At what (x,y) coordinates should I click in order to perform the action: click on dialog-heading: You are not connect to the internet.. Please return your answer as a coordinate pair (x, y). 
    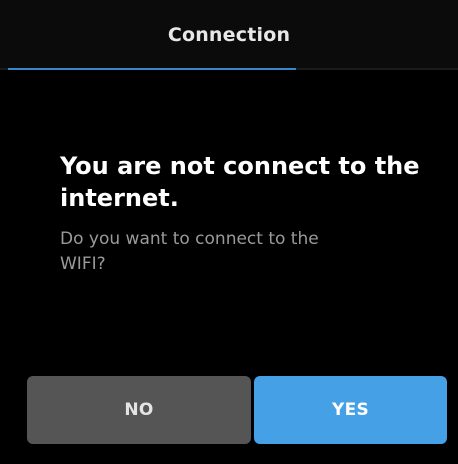
    Looking at the image, I should click on (240, 182).